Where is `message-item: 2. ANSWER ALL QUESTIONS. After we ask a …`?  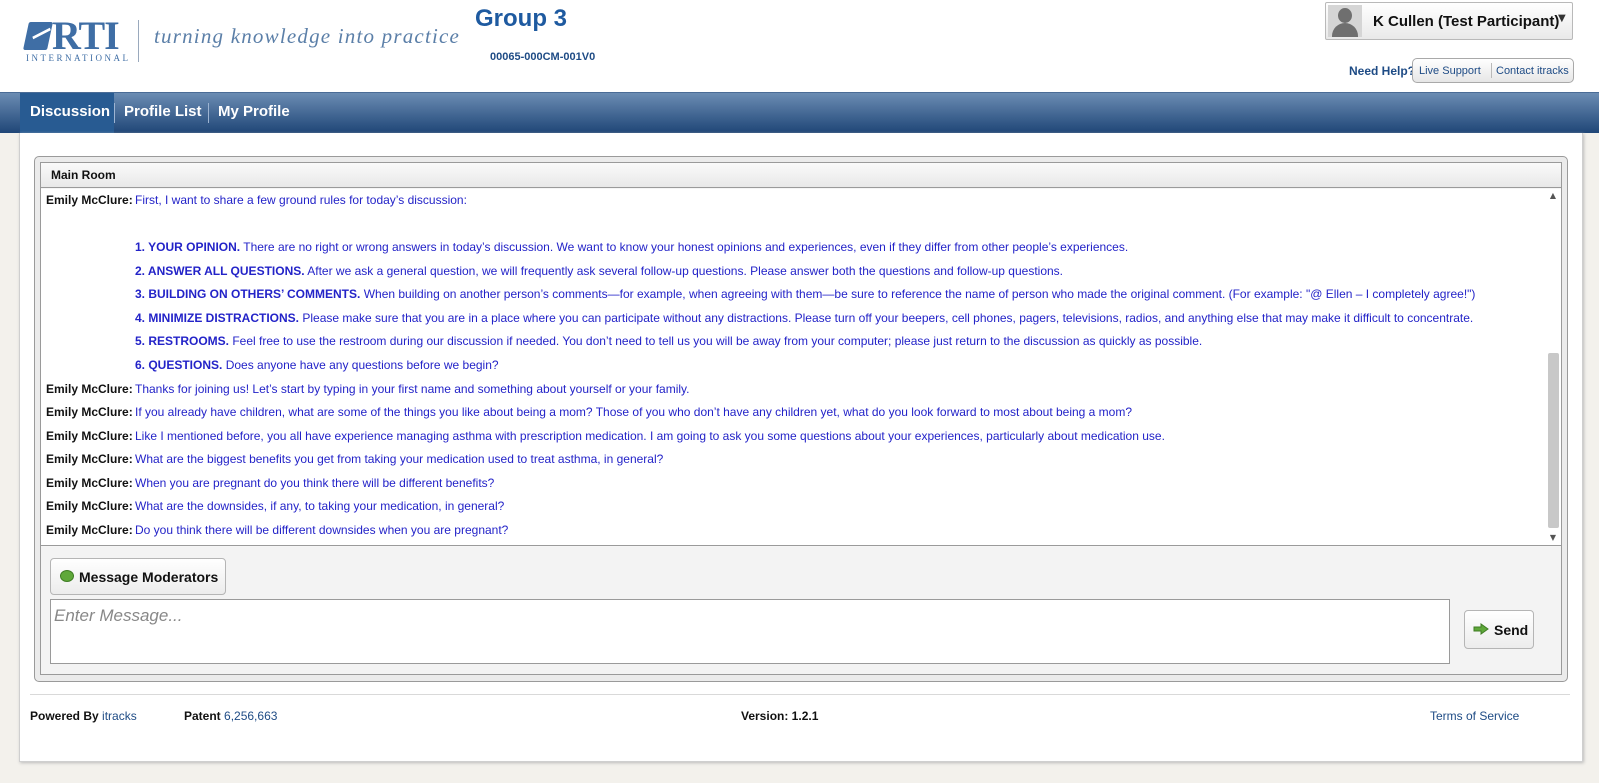 message-item: 2. ANSWER ALL QUESTIONS. After we ask a … is located at coordinates (781, 273).